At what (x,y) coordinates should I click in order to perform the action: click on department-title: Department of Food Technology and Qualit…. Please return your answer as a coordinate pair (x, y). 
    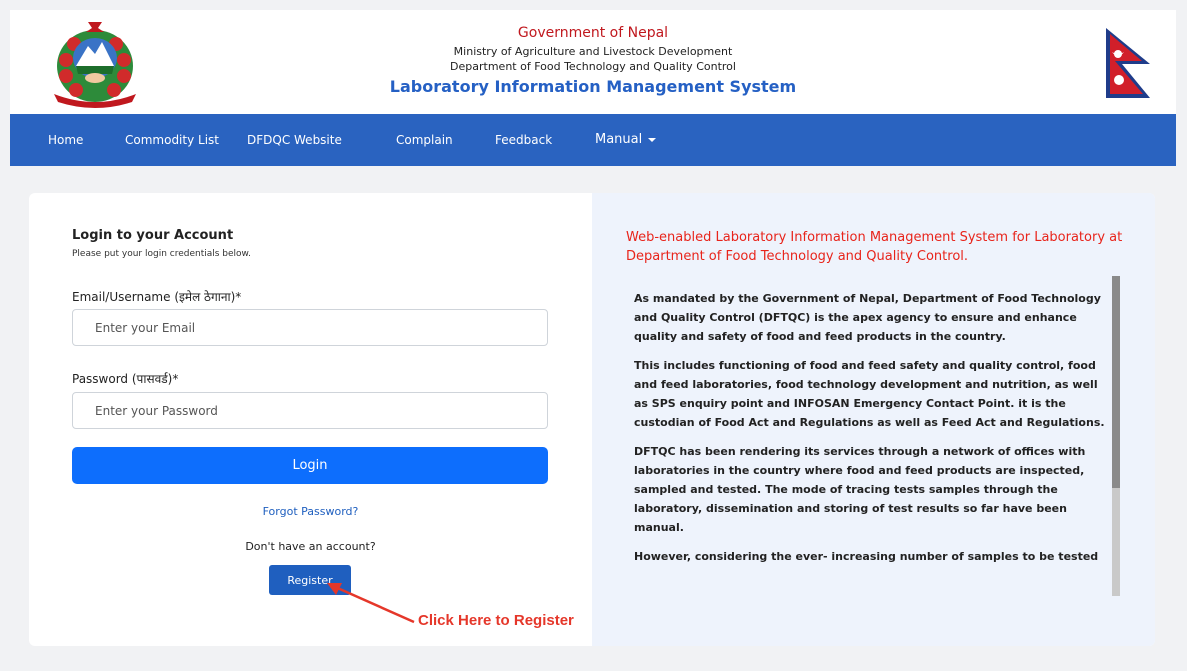
    Looking at the image, I should click on (593, 66).